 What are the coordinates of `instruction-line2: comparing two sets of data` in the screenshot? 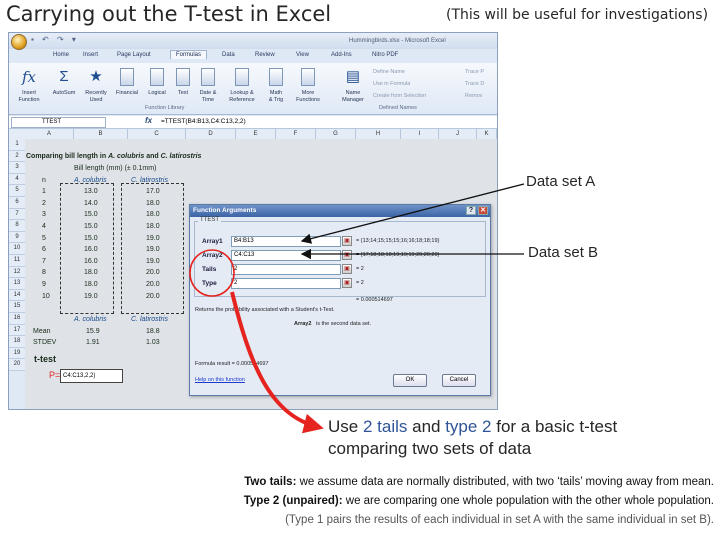 It's located at (430, 448).